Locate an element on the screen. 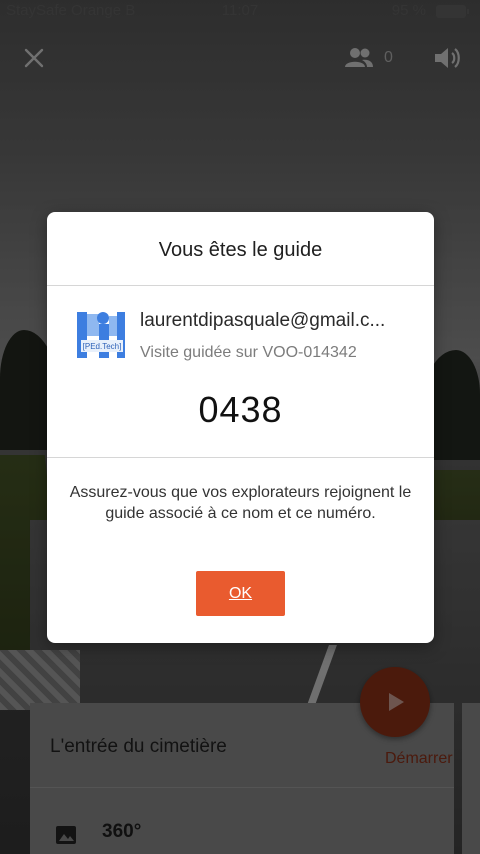  tour-subtitle: Visite guidée sur VOO-014342 is located at coordinates (248, 352).